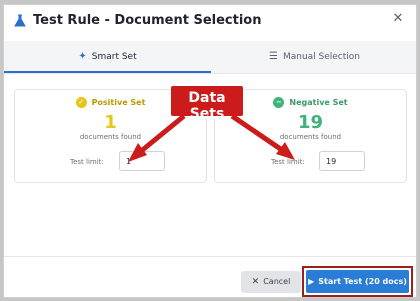  I want to click on negative-found-text: documents found, so click(310, 137).